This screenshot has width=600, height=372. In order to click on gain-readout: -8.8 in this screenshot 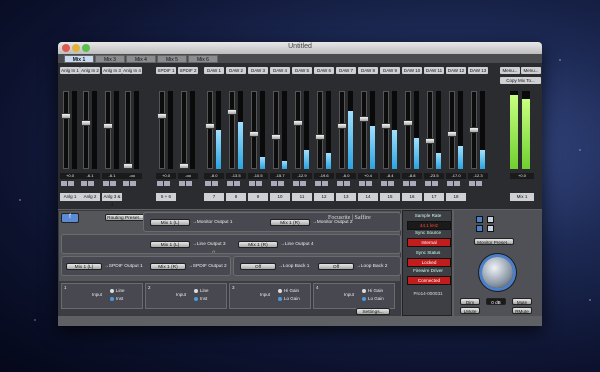, I will do `click(412, 176)`.